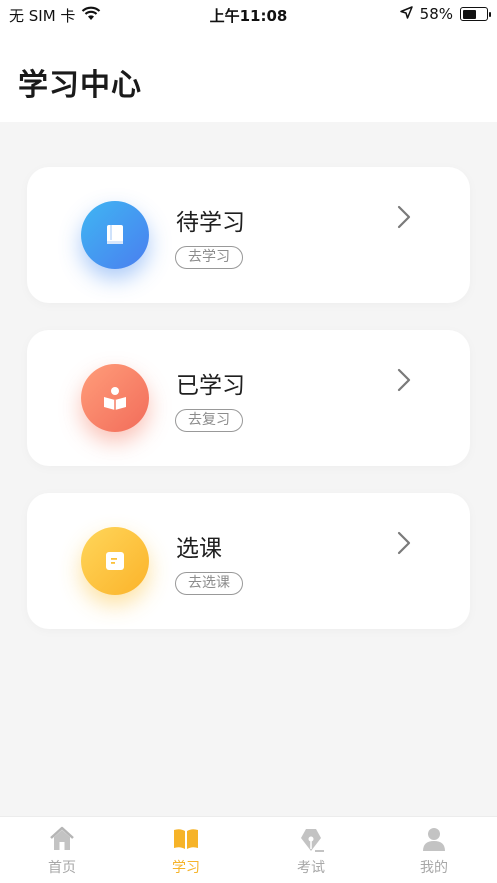  I want to click on go-study-button: 去学习, so click(209, 257).